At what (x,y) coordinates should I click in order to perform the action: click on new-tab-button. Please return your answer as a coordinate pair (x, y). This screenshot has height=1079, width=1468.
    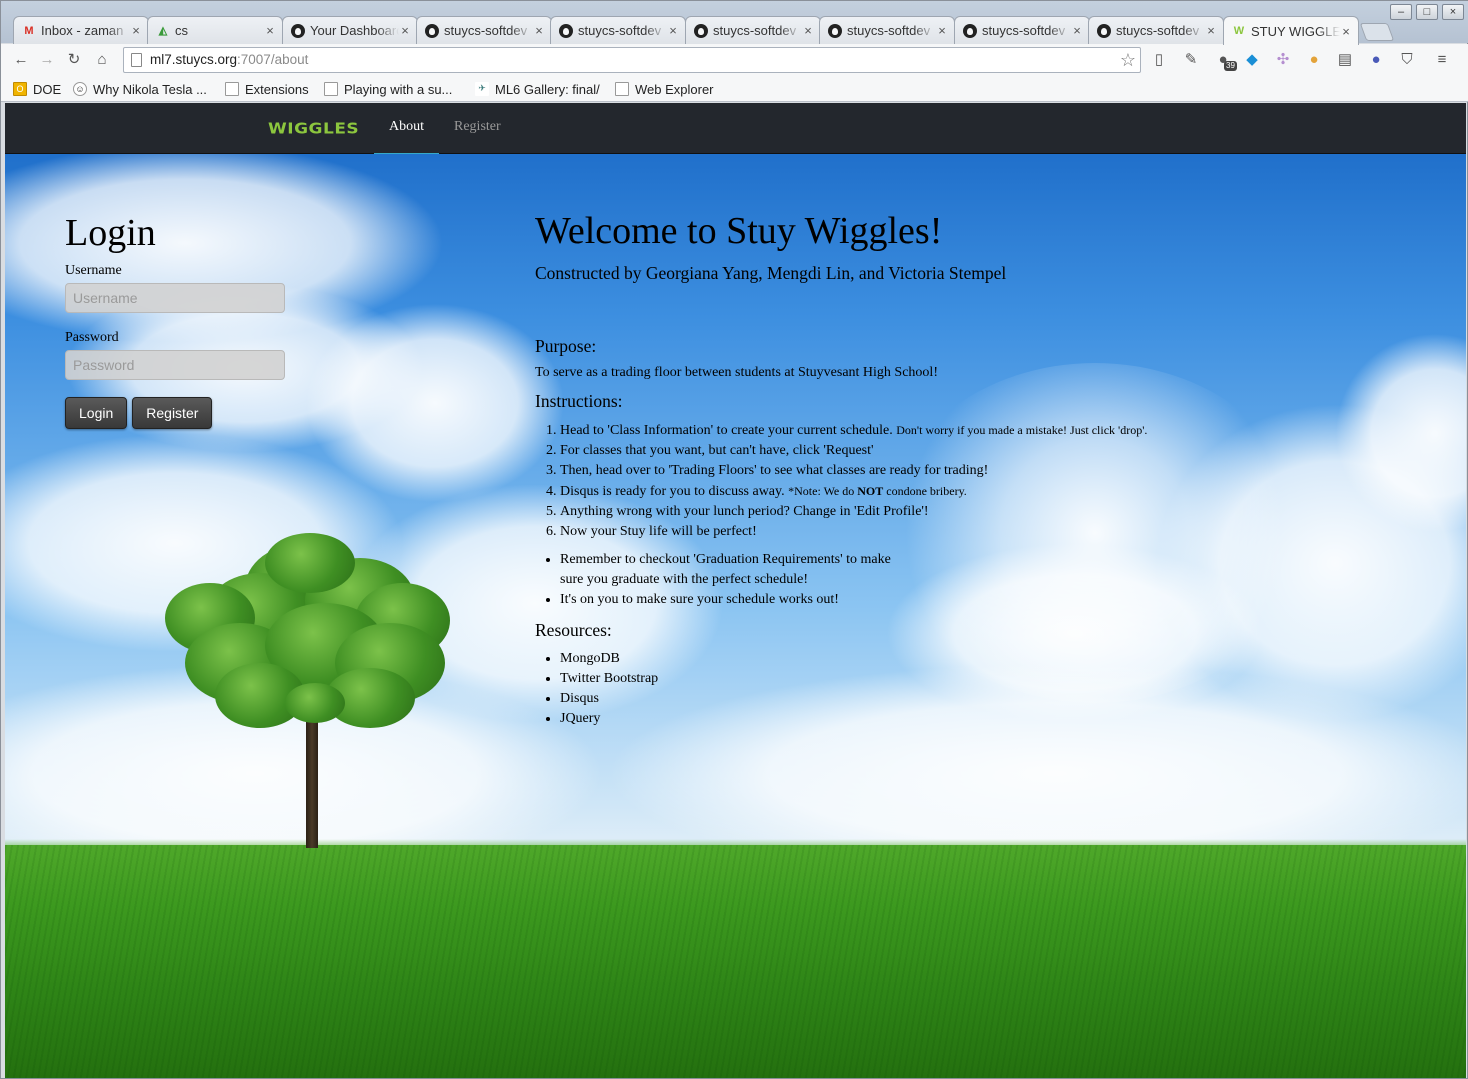
    Looking at the image, I should click on (1377, 32).